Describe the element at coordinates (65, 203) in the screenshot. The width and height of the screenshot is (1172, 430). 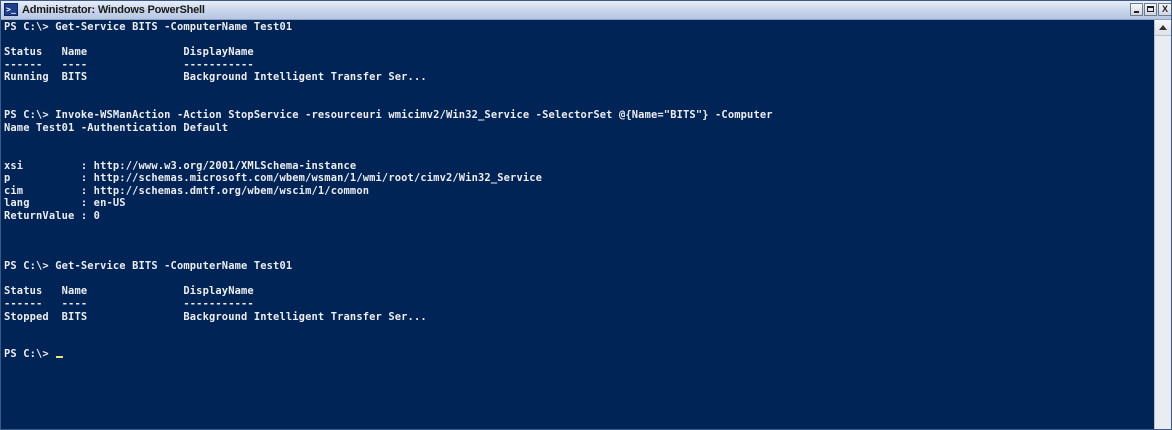
I see `console-line-text: lang : en-US` at that location.